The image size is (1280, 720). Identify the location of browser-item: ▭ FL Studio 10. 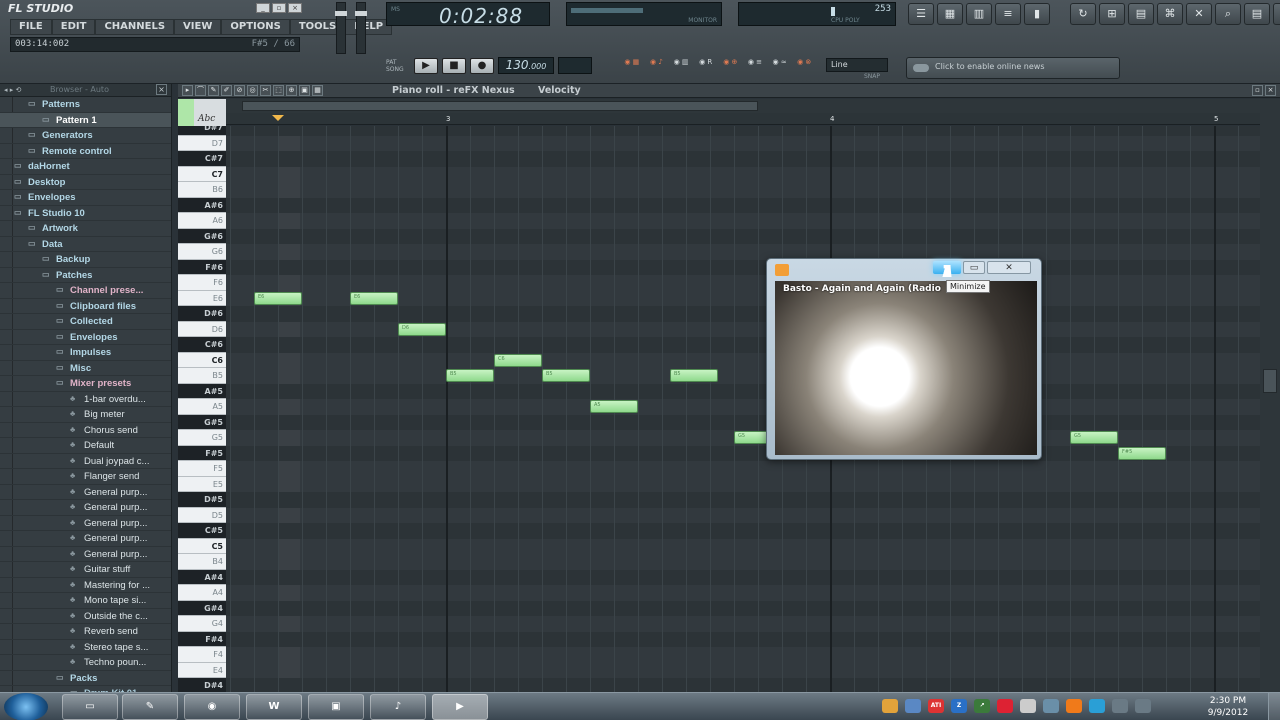
(85, 213).